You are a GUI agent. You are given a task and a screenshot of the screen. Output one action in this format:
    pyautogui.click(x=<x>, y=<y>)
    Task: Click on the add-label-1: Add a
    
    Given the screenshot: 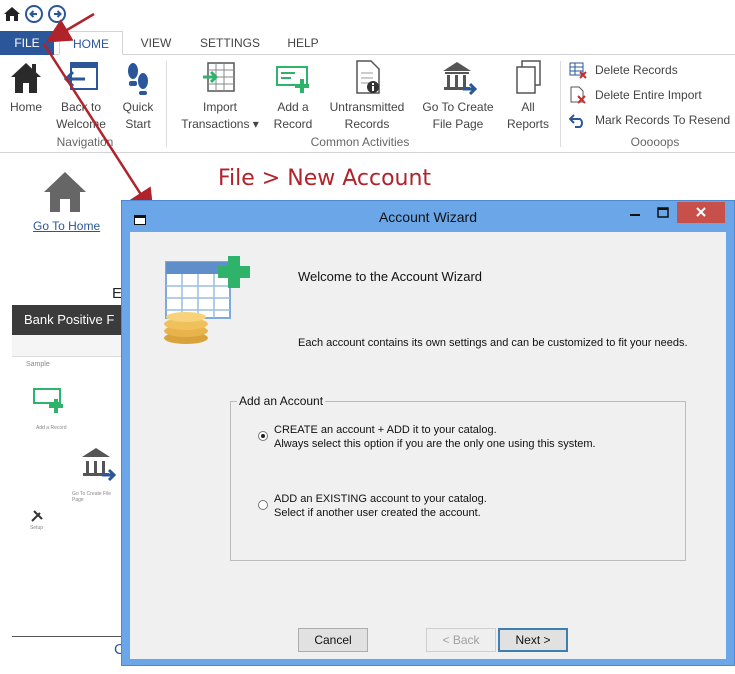 What is the action you would take?
    pyautogui.click(x=293, y=107)
    